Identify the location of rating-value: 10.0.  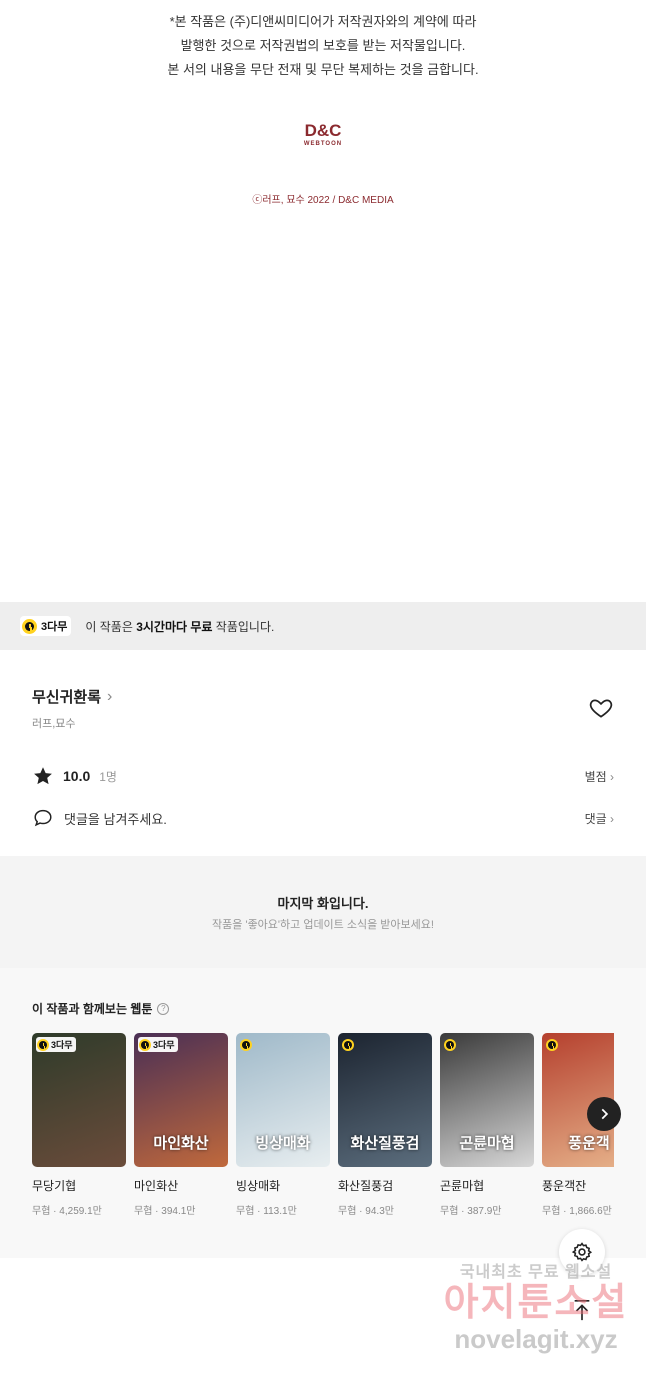
(77, 776).